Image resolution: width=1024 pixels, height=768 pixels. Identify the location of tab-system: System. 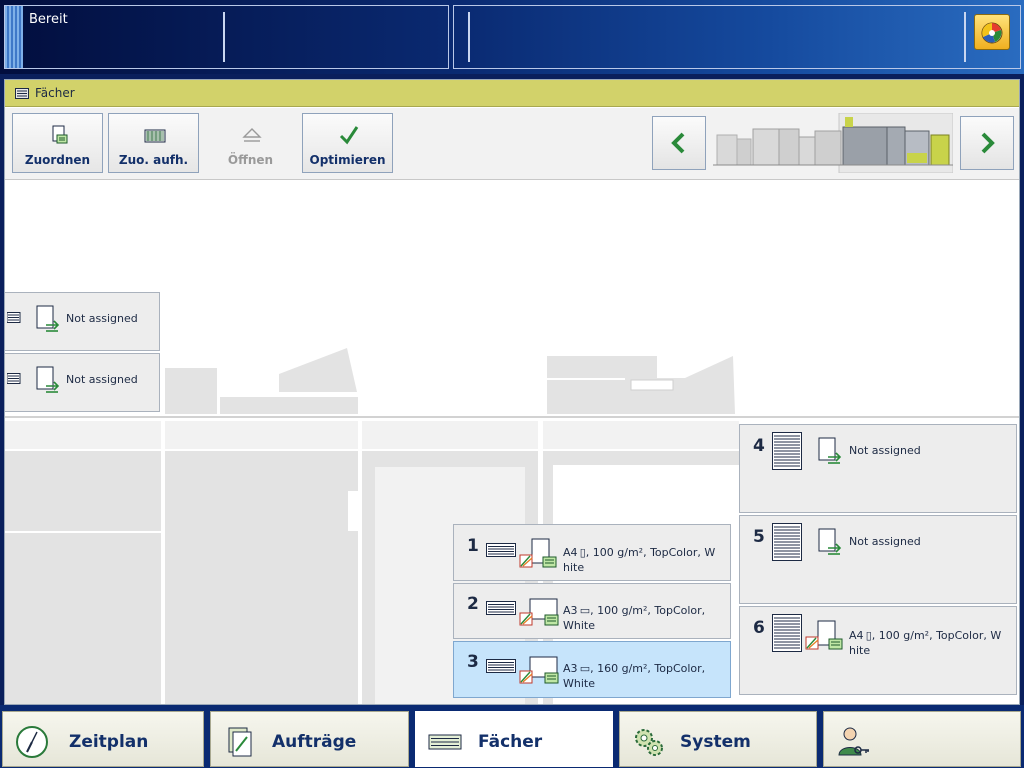
(718, 739).